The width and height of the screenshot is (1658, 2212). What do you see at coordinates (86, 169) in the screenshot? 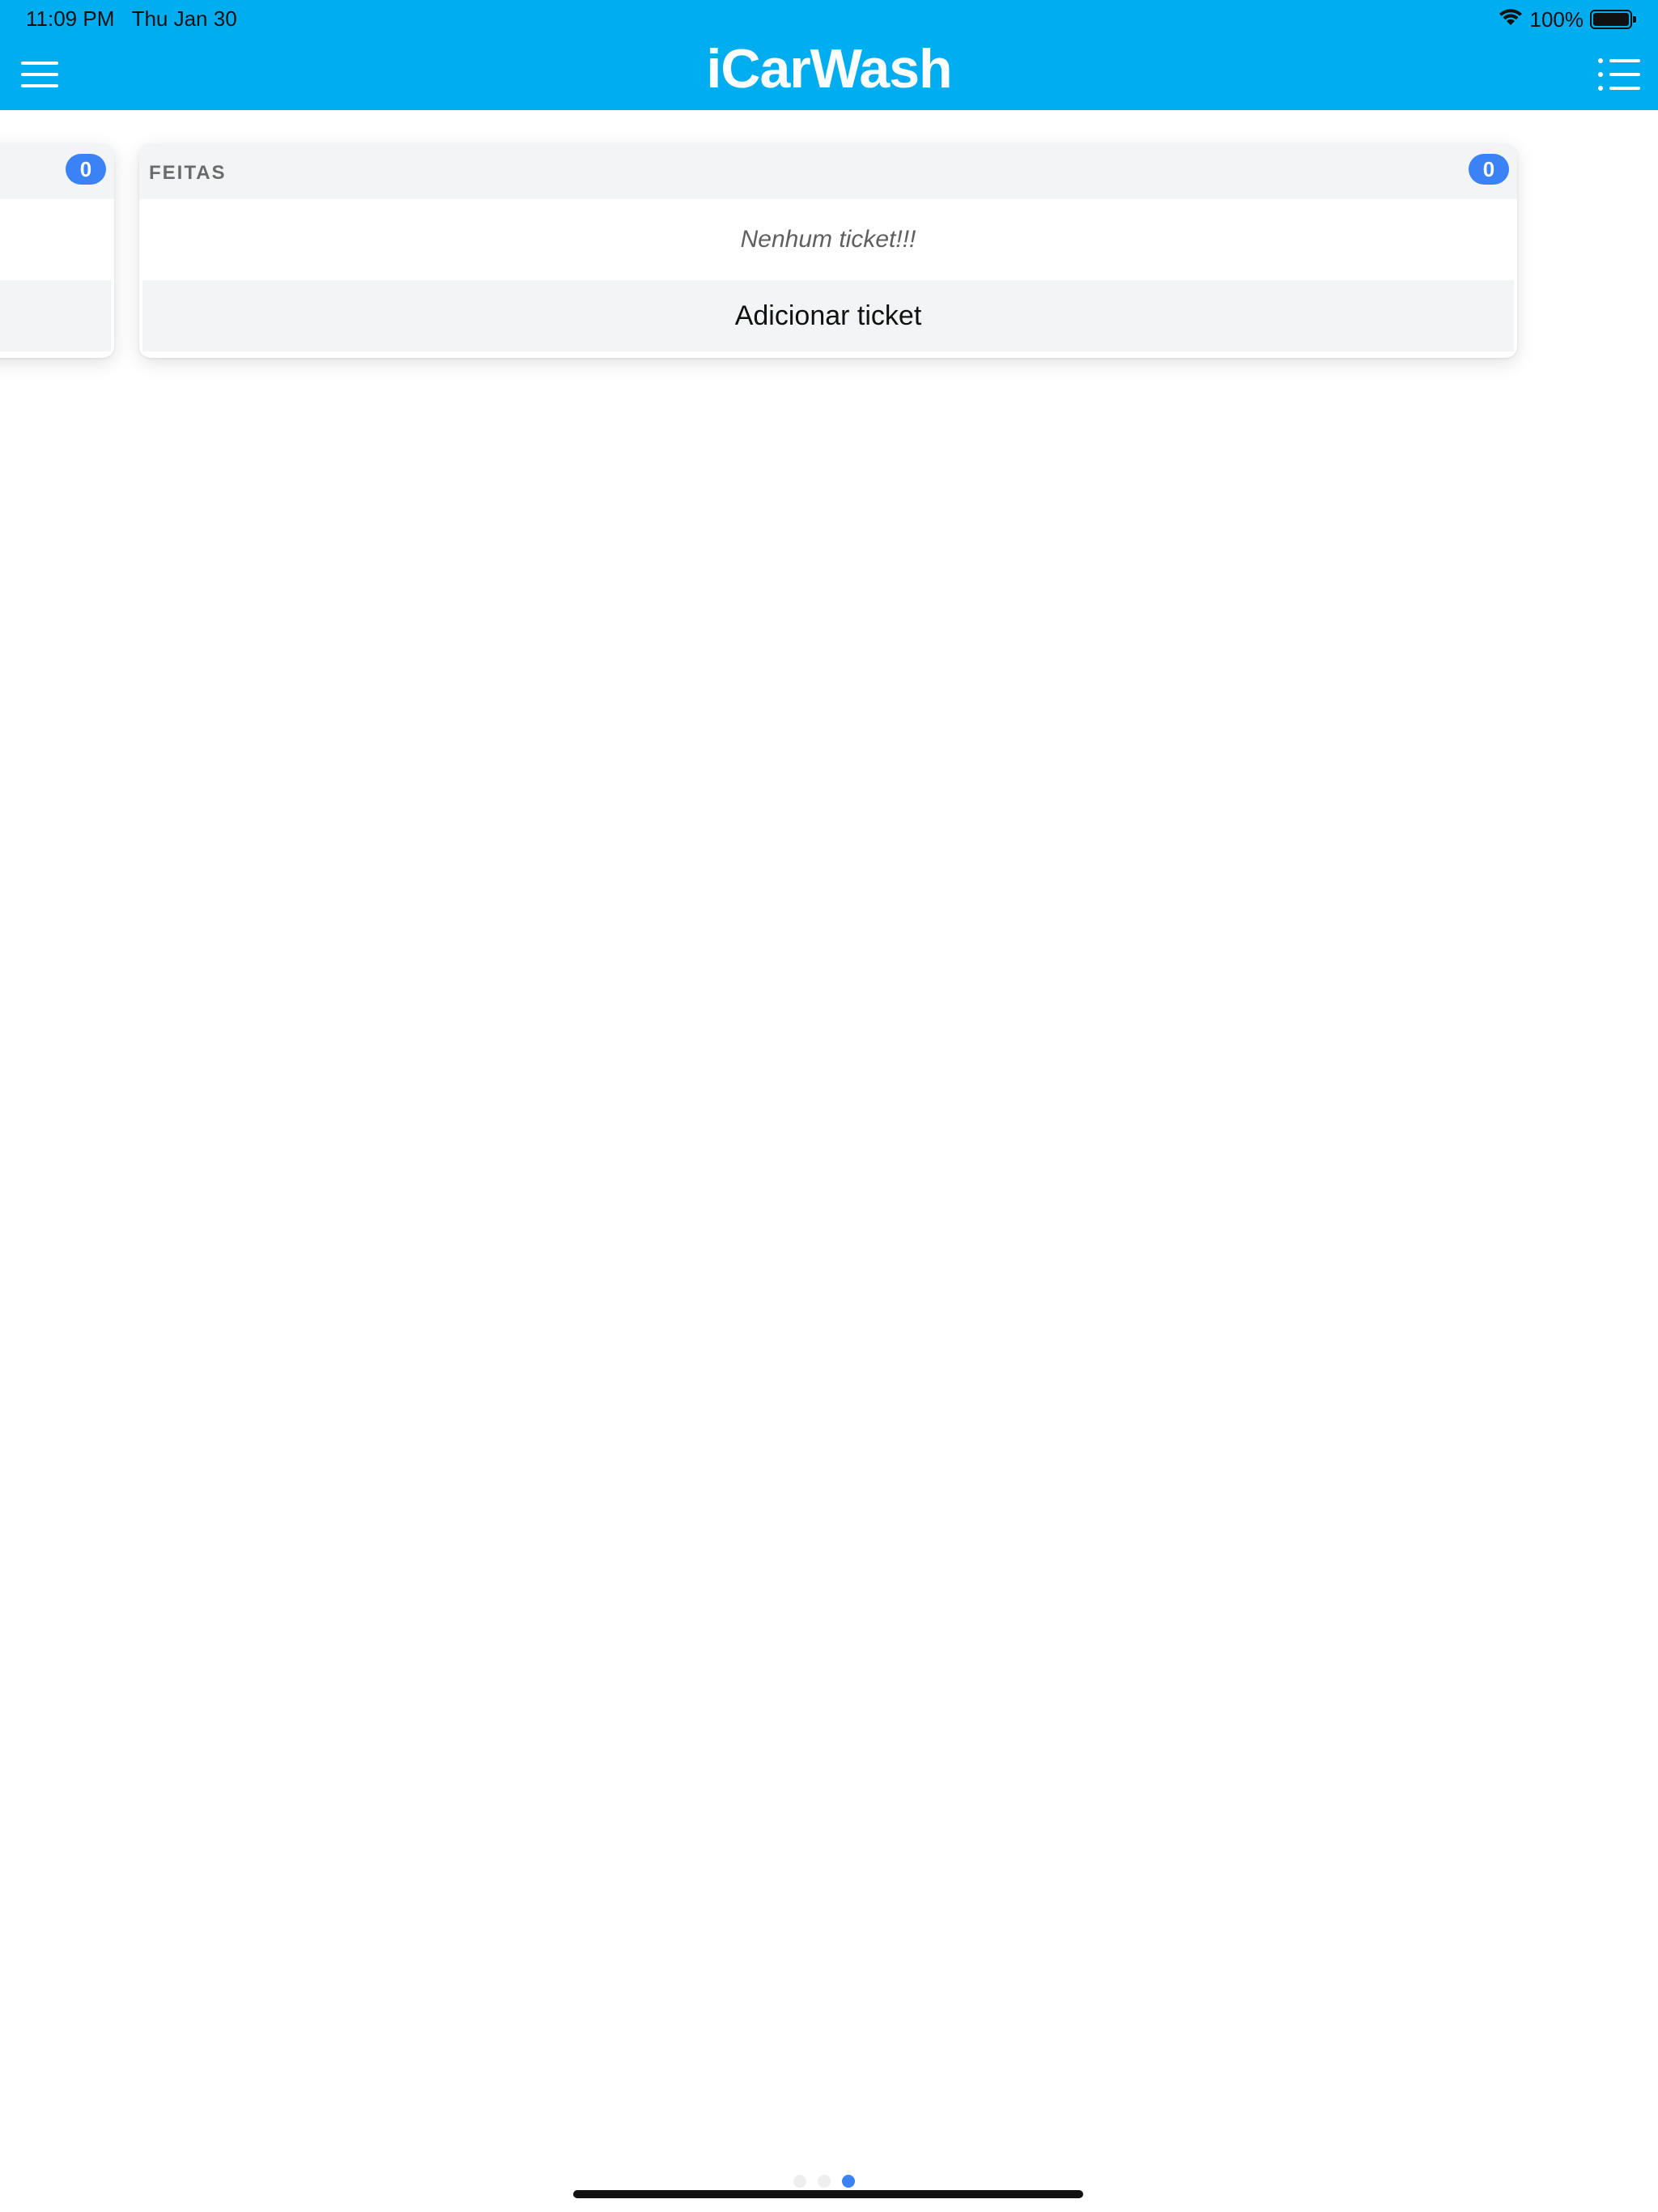
I see `previous-column-count-badge: 0` at bounding box center [86, 169].